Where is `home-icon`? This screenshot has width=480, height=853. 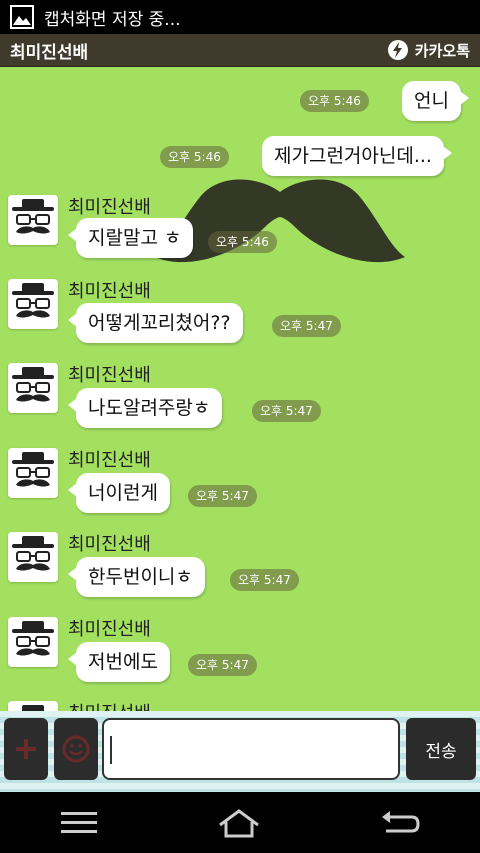 home-icon is located at coordinates (239, 823).